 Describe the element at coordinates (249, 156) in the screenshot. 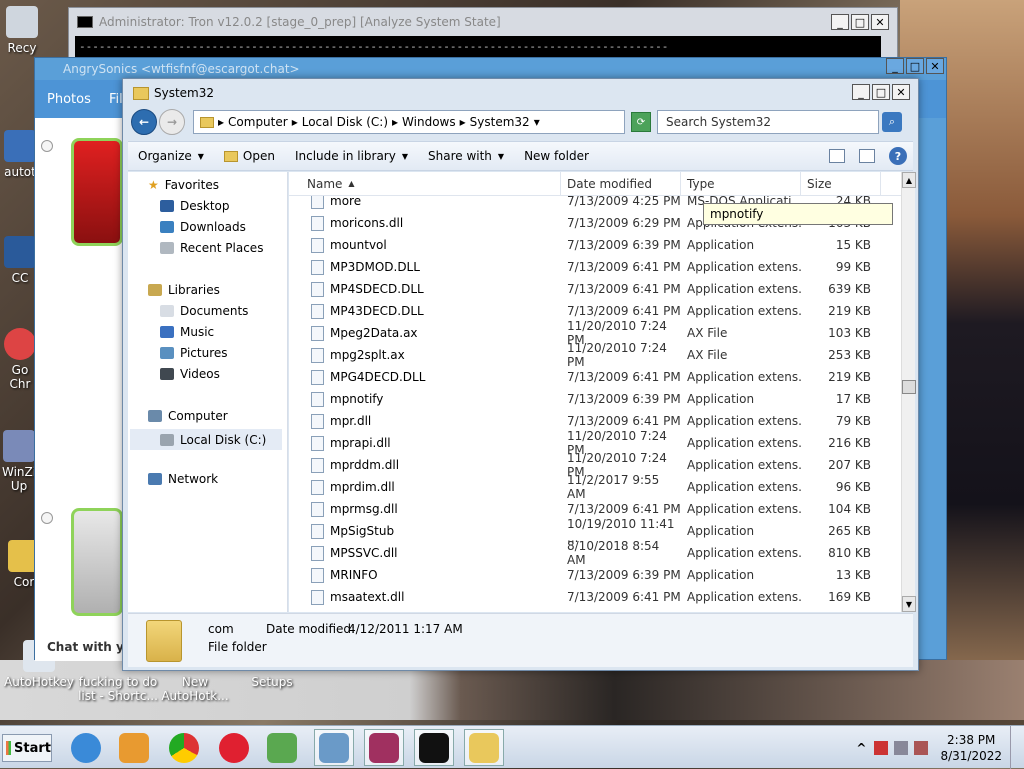

I see `open-button: Open` at that location.